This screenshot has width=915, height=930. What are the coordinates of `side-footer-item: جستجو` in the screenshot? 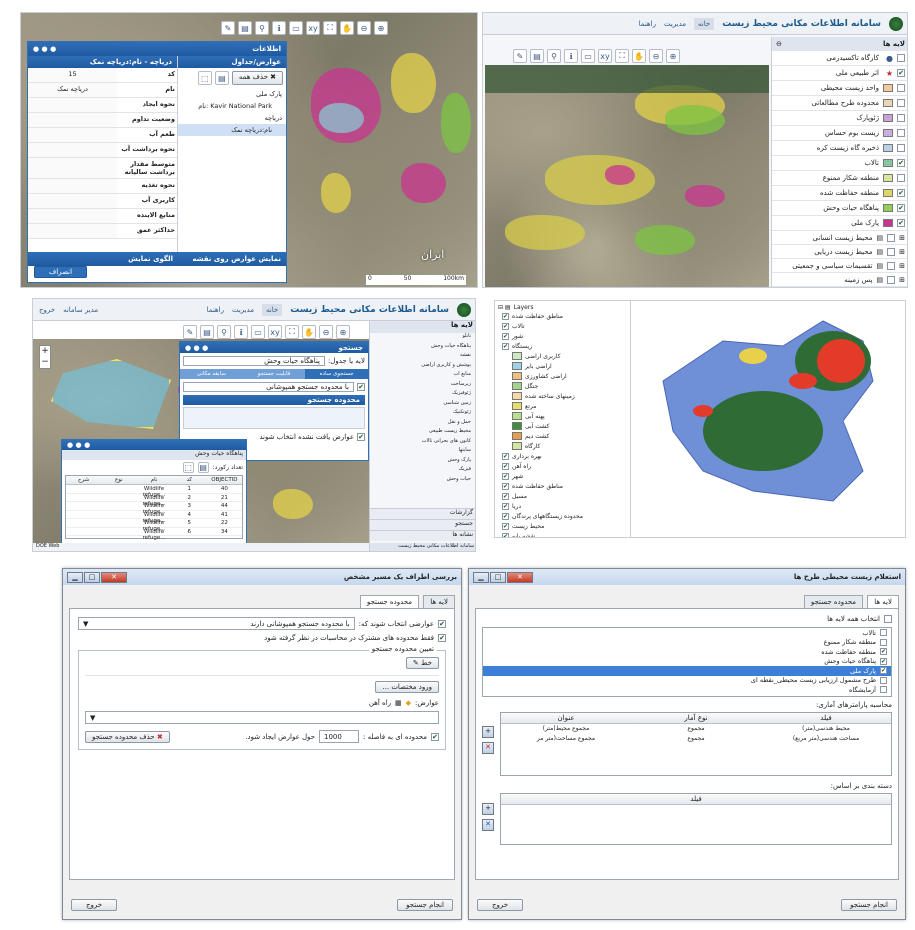 It's located at (422, 524).